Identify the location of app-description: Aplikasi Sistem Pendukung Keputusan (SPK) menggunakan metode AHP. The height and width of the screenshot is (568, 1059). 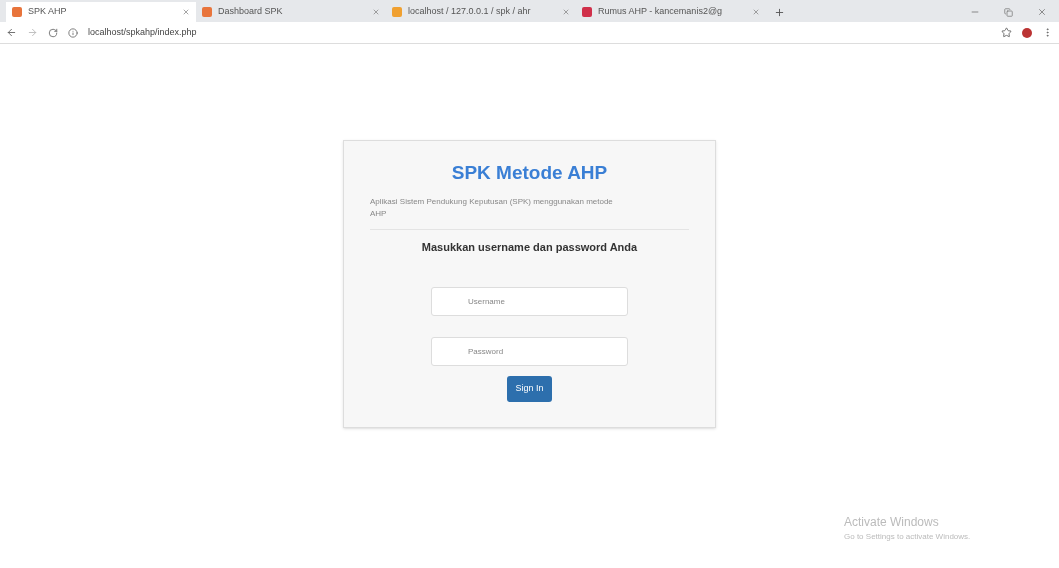
(492, 207).